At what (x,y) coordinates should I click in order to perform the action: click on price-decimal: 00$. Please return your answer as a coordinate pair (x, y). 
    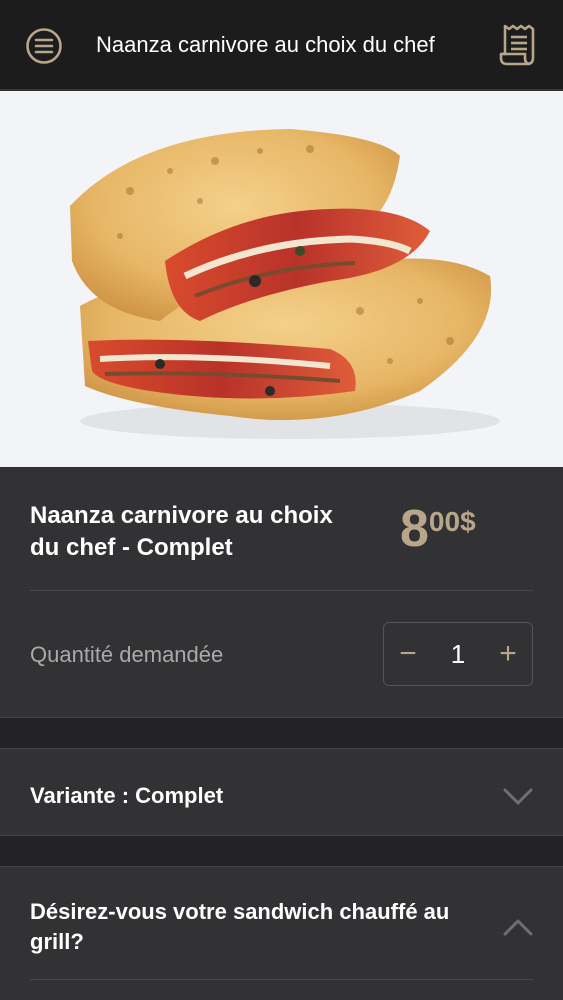
    Looking at the image, I should click on (452, 521).